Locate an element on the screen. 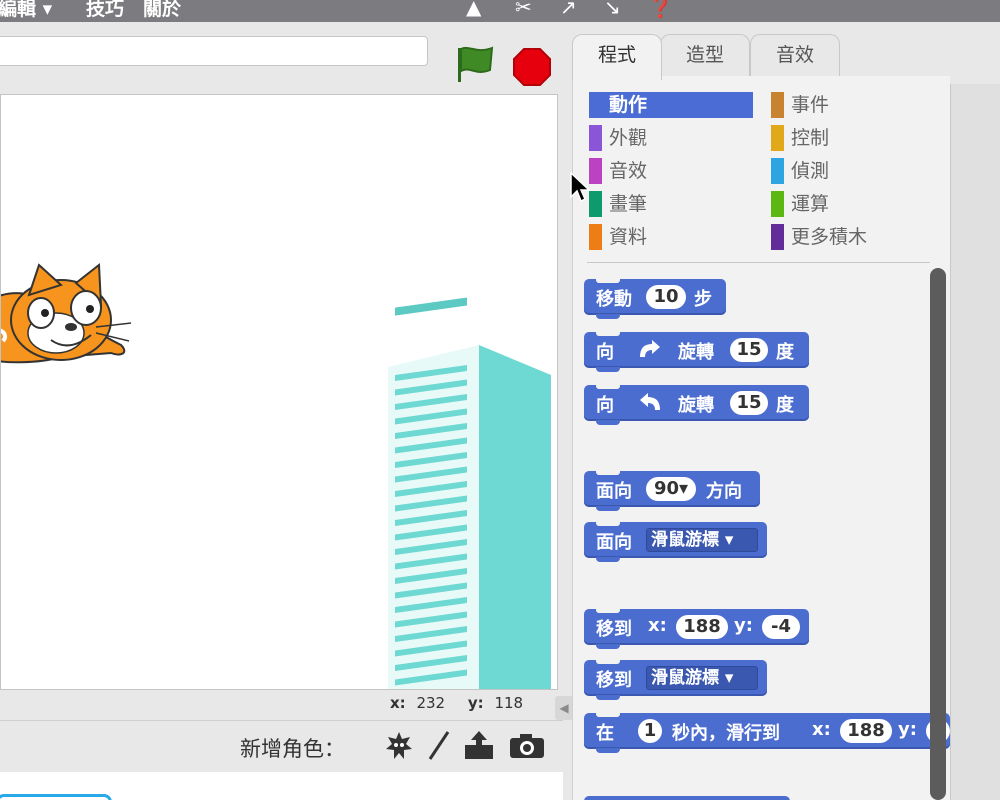 The image size is (1000, 800). go-to-option: 滑鼠游標 is located at coordinates (685, 678).